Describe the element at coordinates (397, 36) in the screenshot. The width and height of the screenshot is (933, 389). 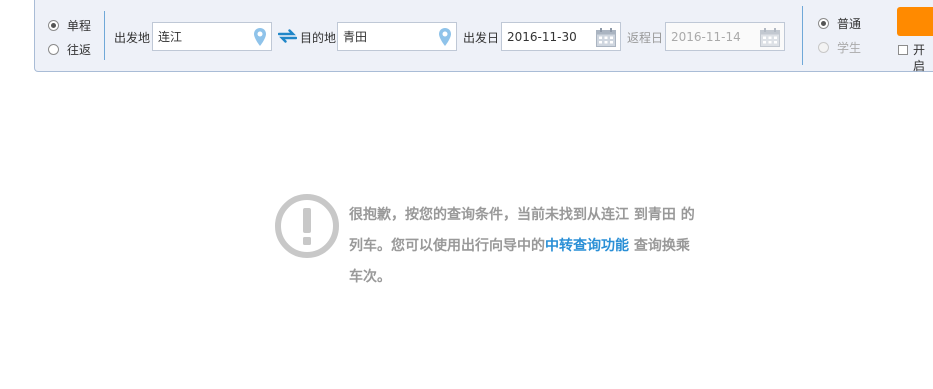
I see `to-station-input: 青田` at that location.